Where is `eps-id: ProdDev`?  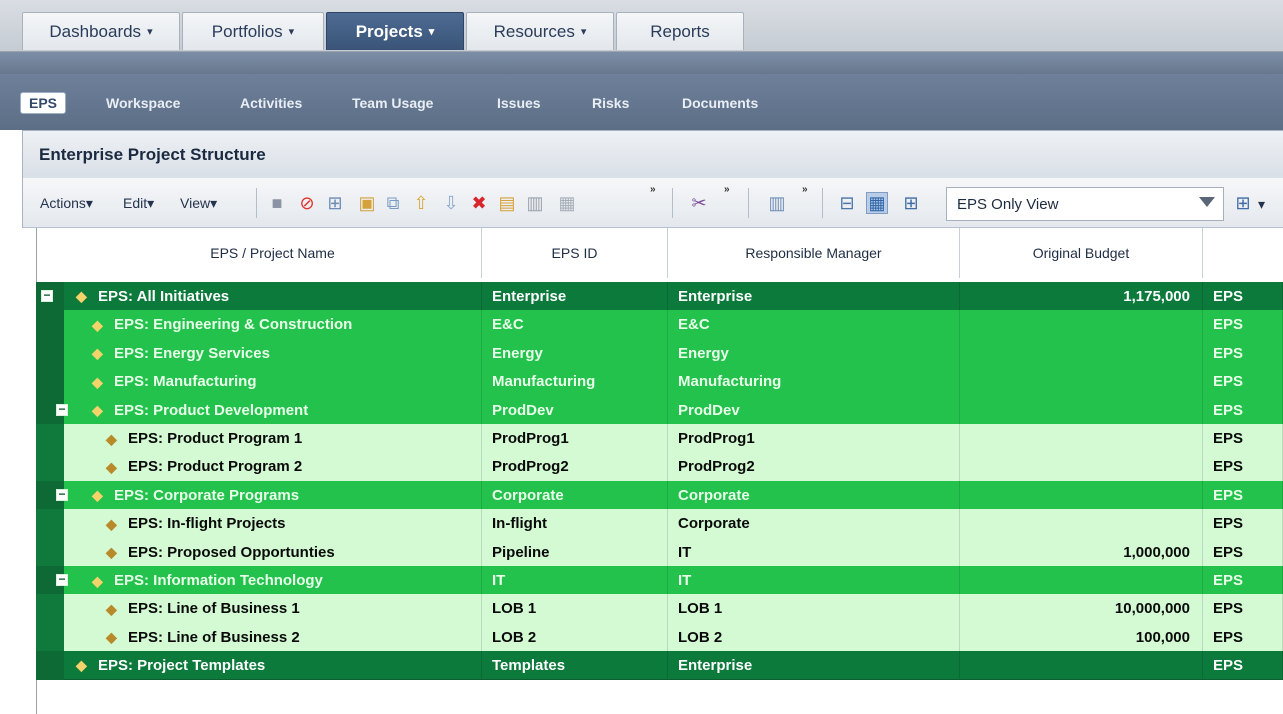
eps-id: ProdDev is located at coordinates (523, 410).